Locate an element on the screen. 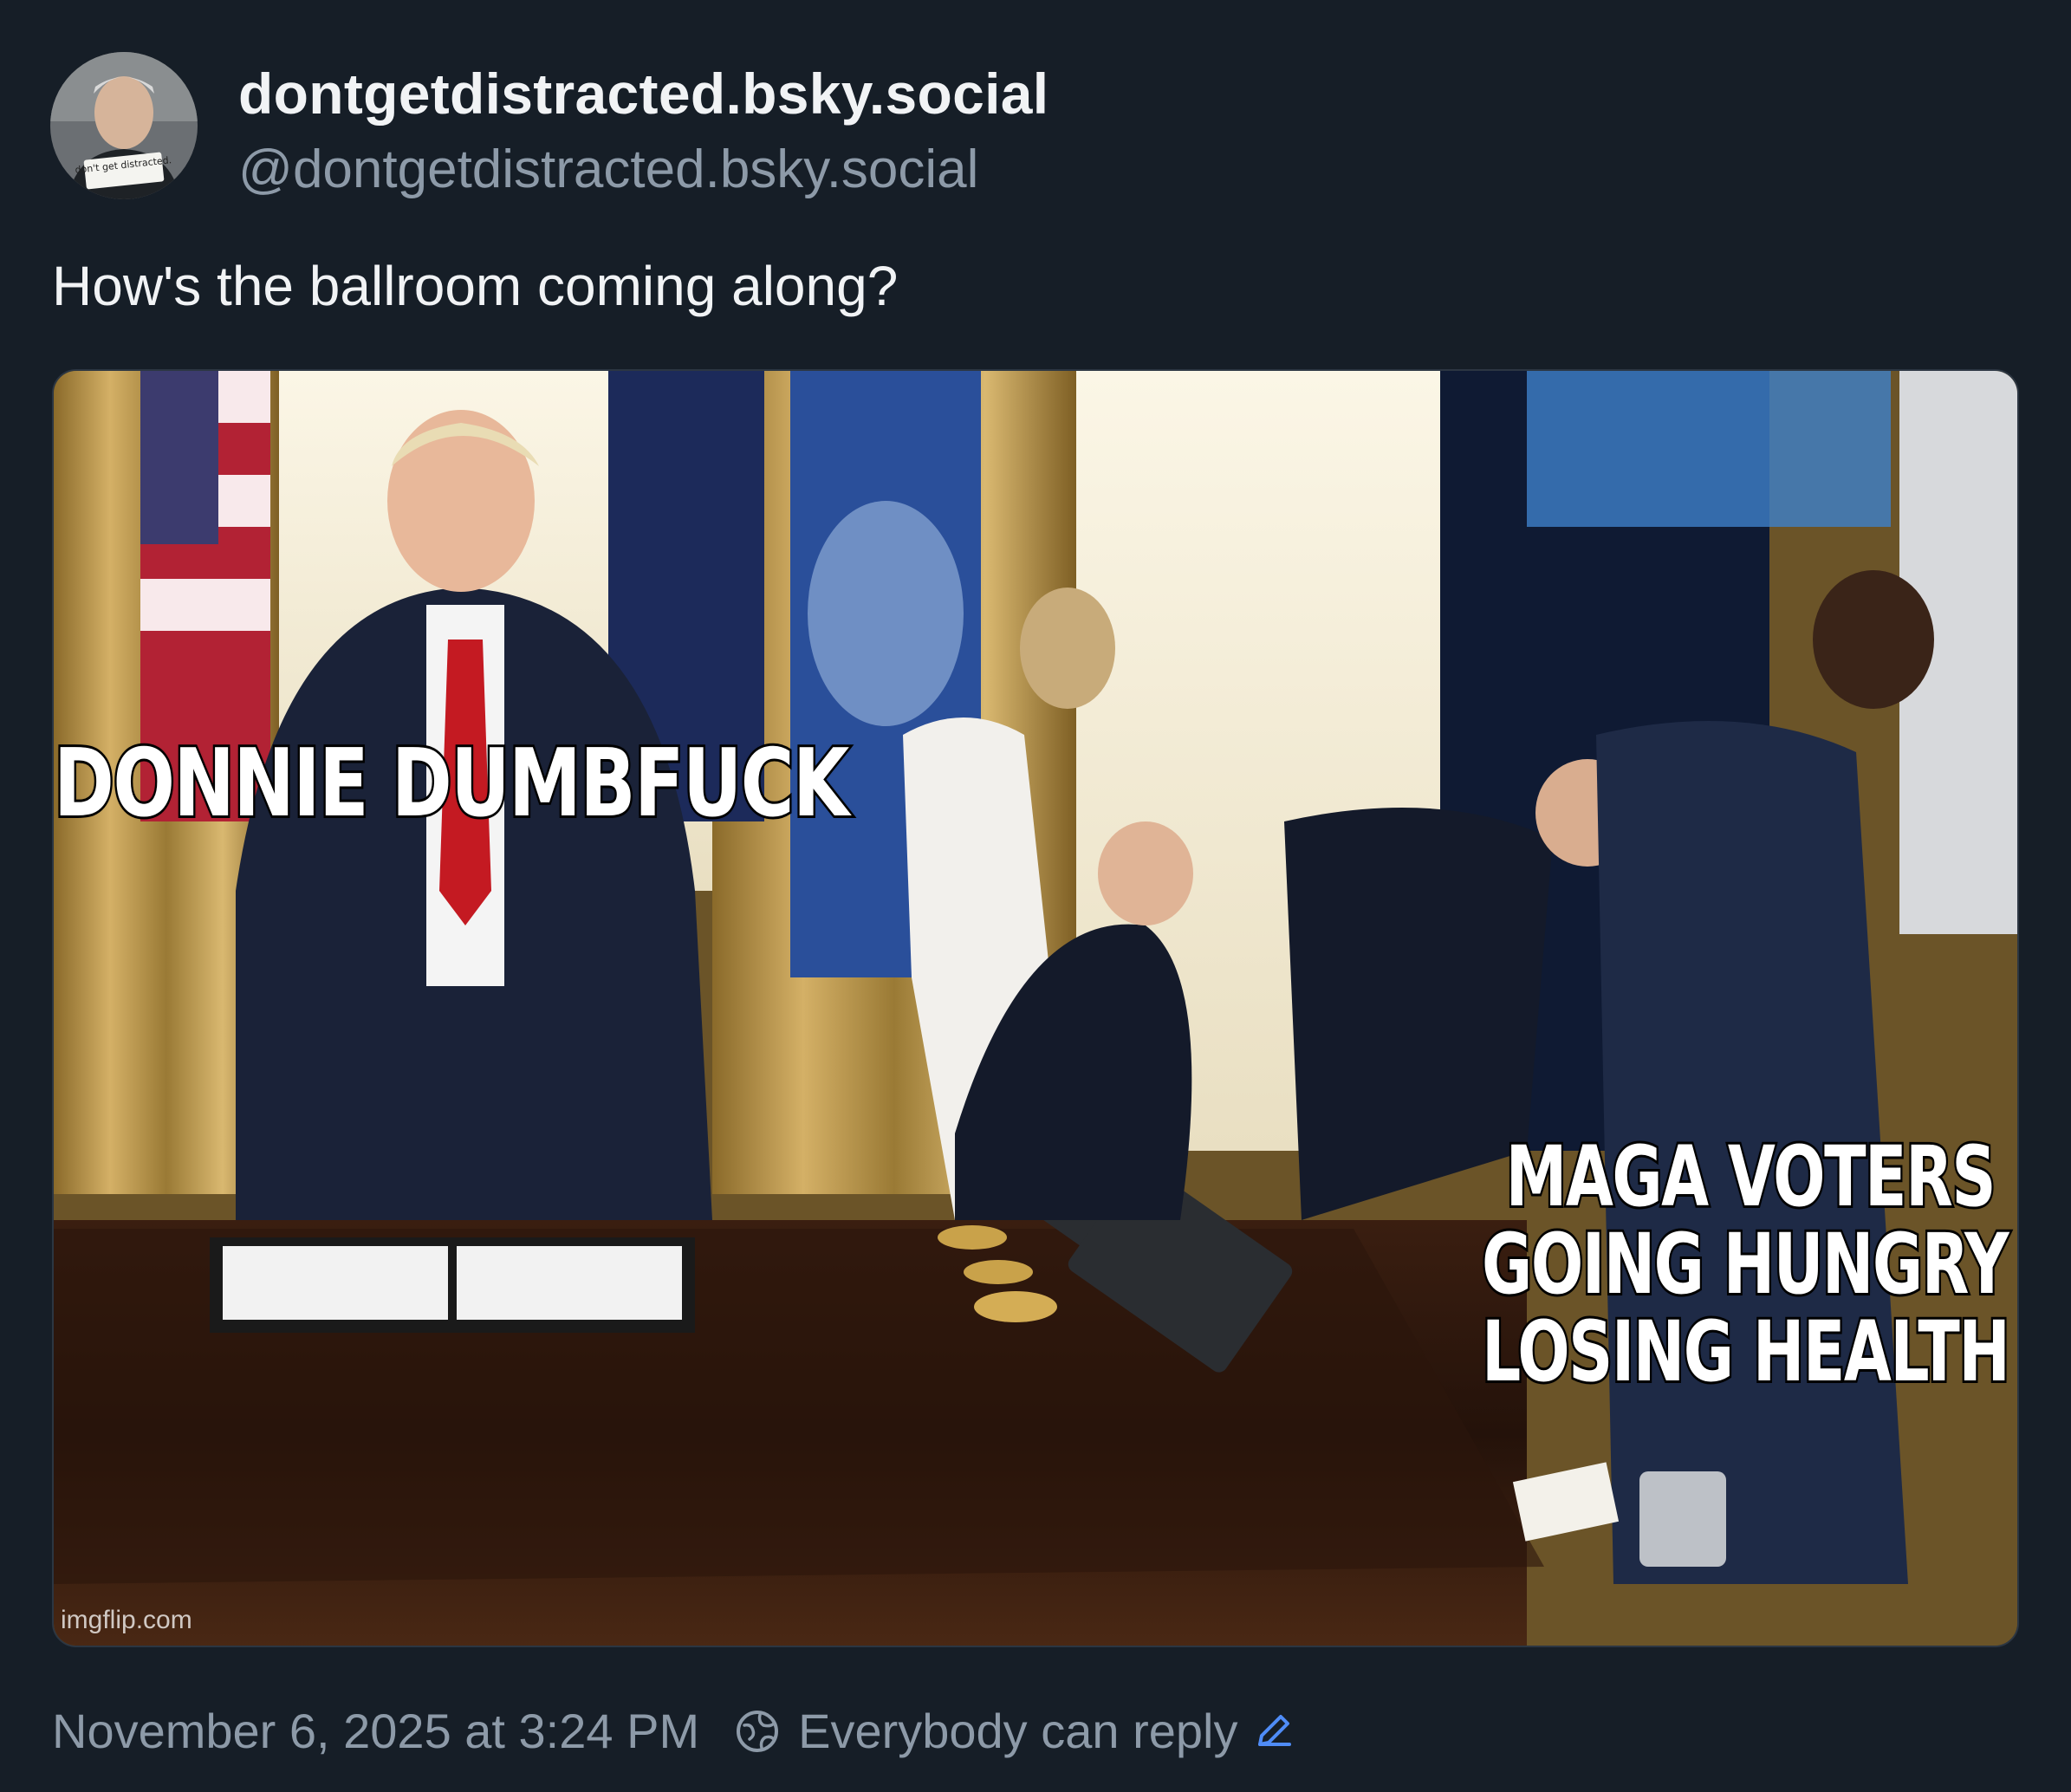 This screenshot has width=2071, height=1792. reply-setting-button: Everybody can reply is located at coordinates (1015, 1731).